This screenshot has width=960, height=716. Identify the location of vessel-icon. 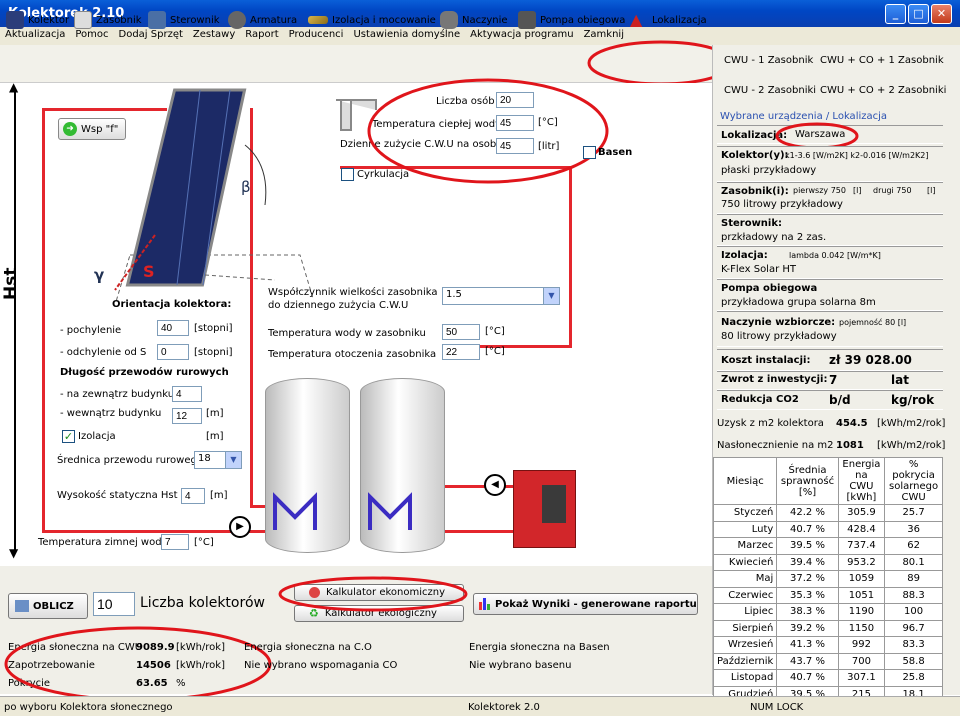
(449, 20).